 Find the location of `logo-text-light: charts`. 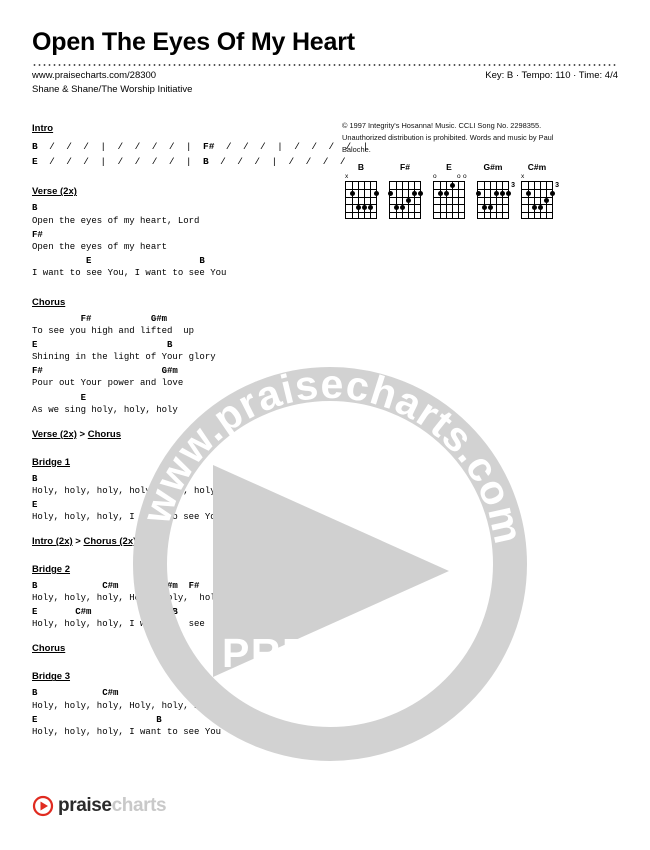

logo-text-light: charts is located at coordinates (139, 805).